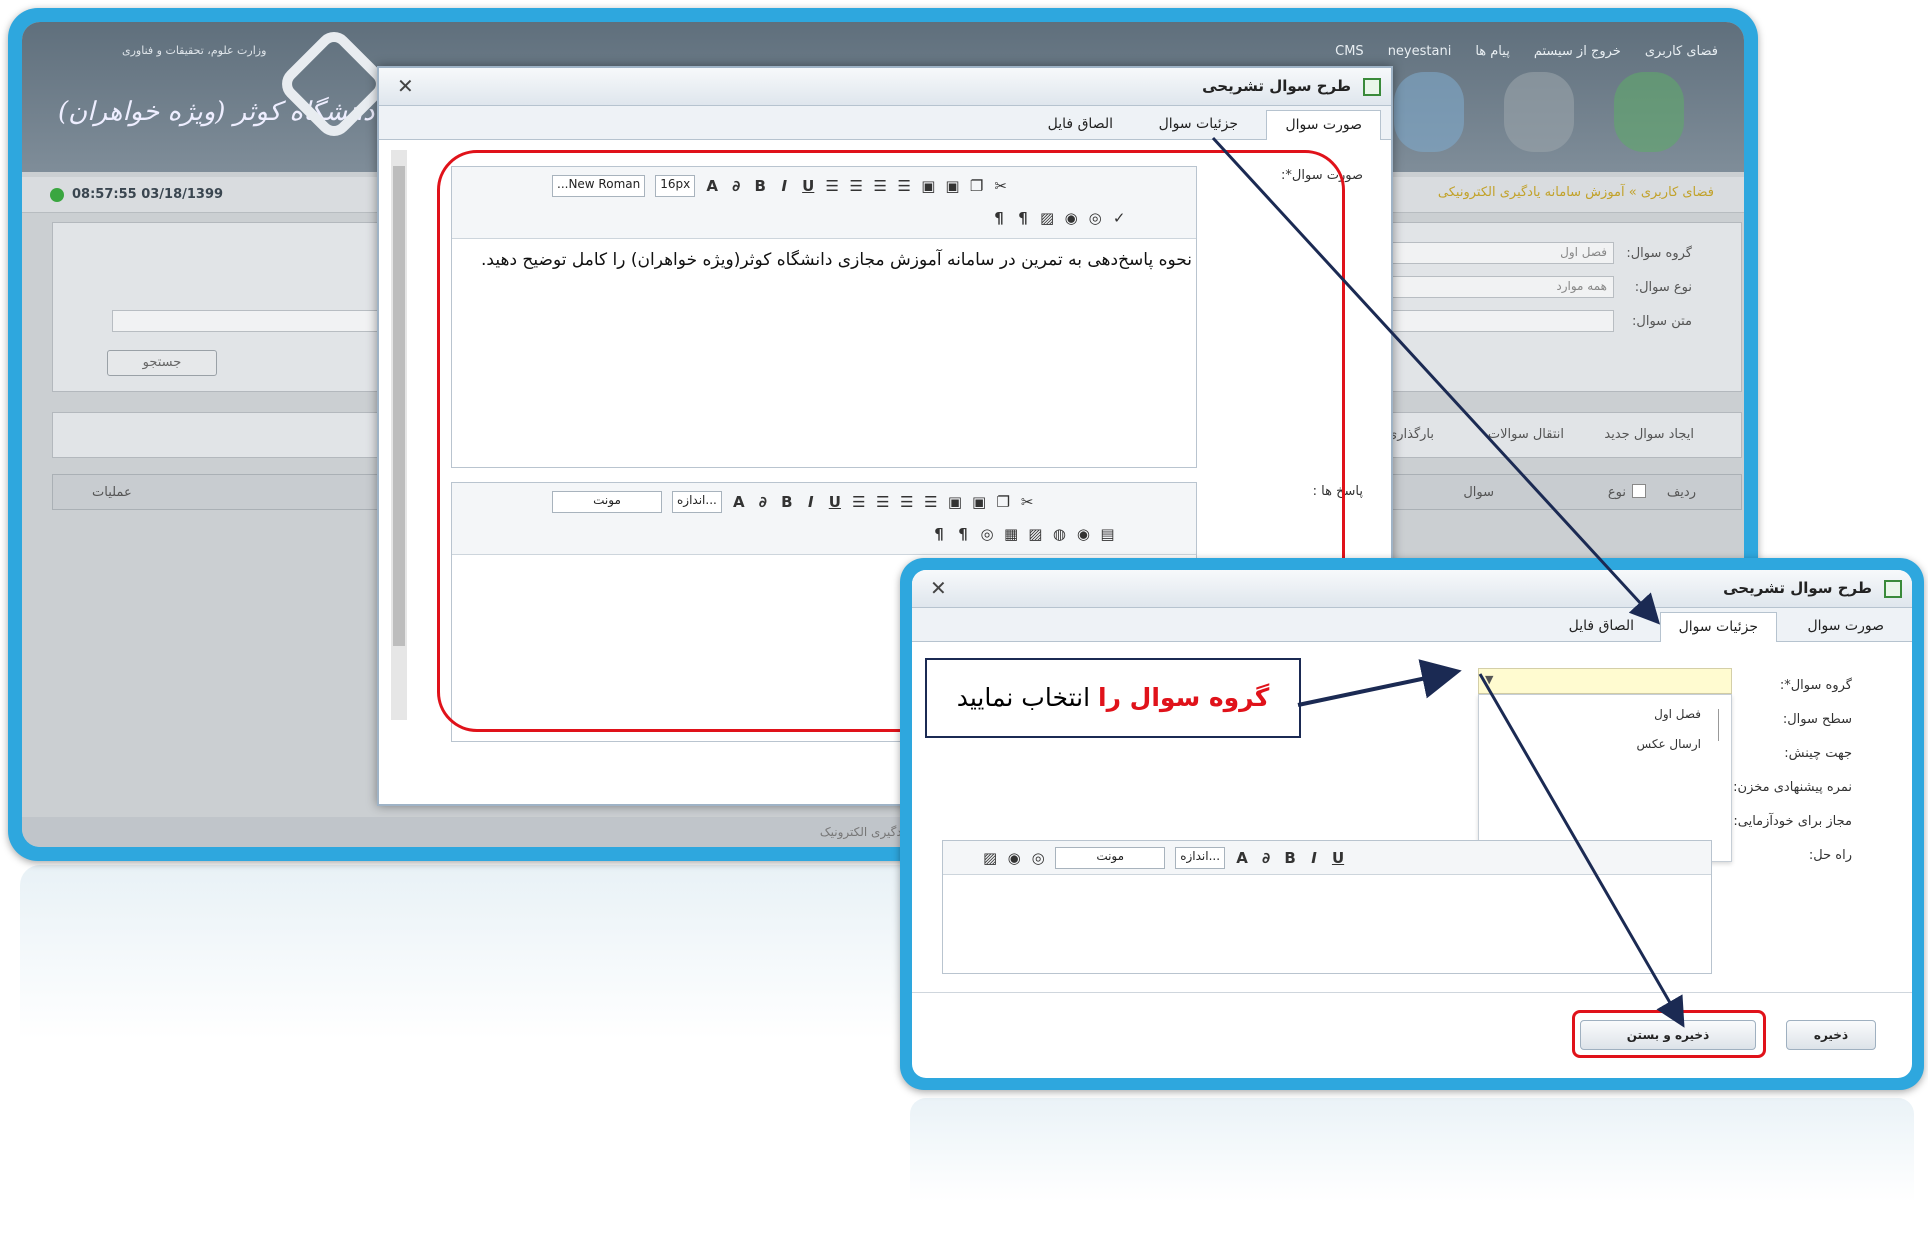 This screenshot has height=1237, width=1928. Describe the element at coordinates (1436, 380) in the screenshot. I see `arrow-to-details-tab` at that location.